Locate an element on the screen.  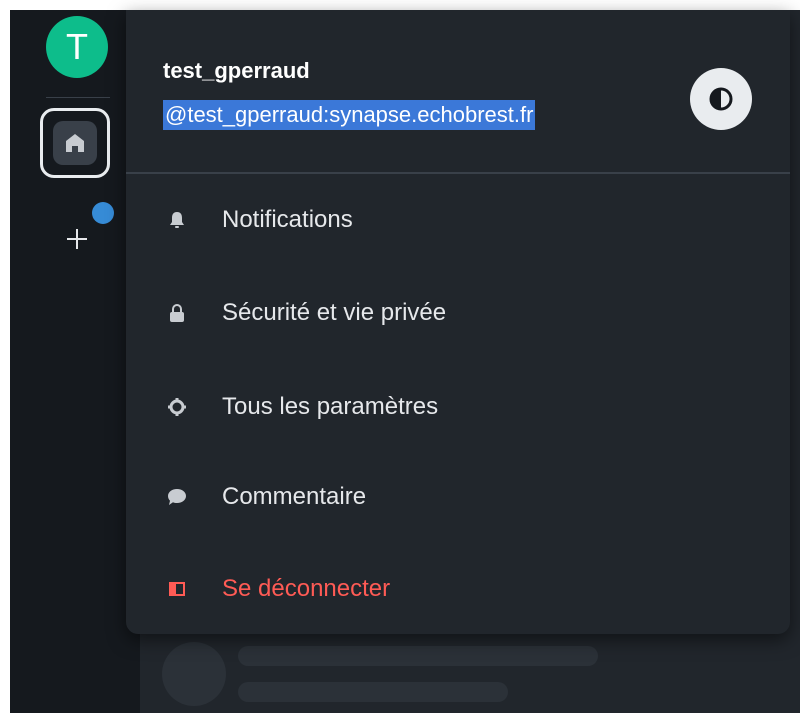
menu-item-sign-out: Se déconnecter is located at coordinates (458, 589).